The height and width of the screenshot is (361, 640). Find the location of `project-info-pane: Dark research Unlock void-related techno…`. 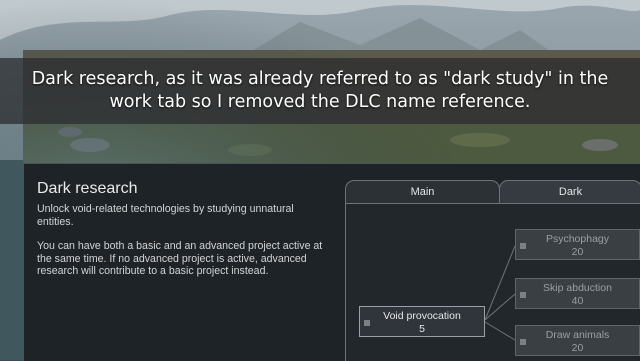

project-info-pane: Dark research Unlock void-related techno… is located at coordinates (185, 228).